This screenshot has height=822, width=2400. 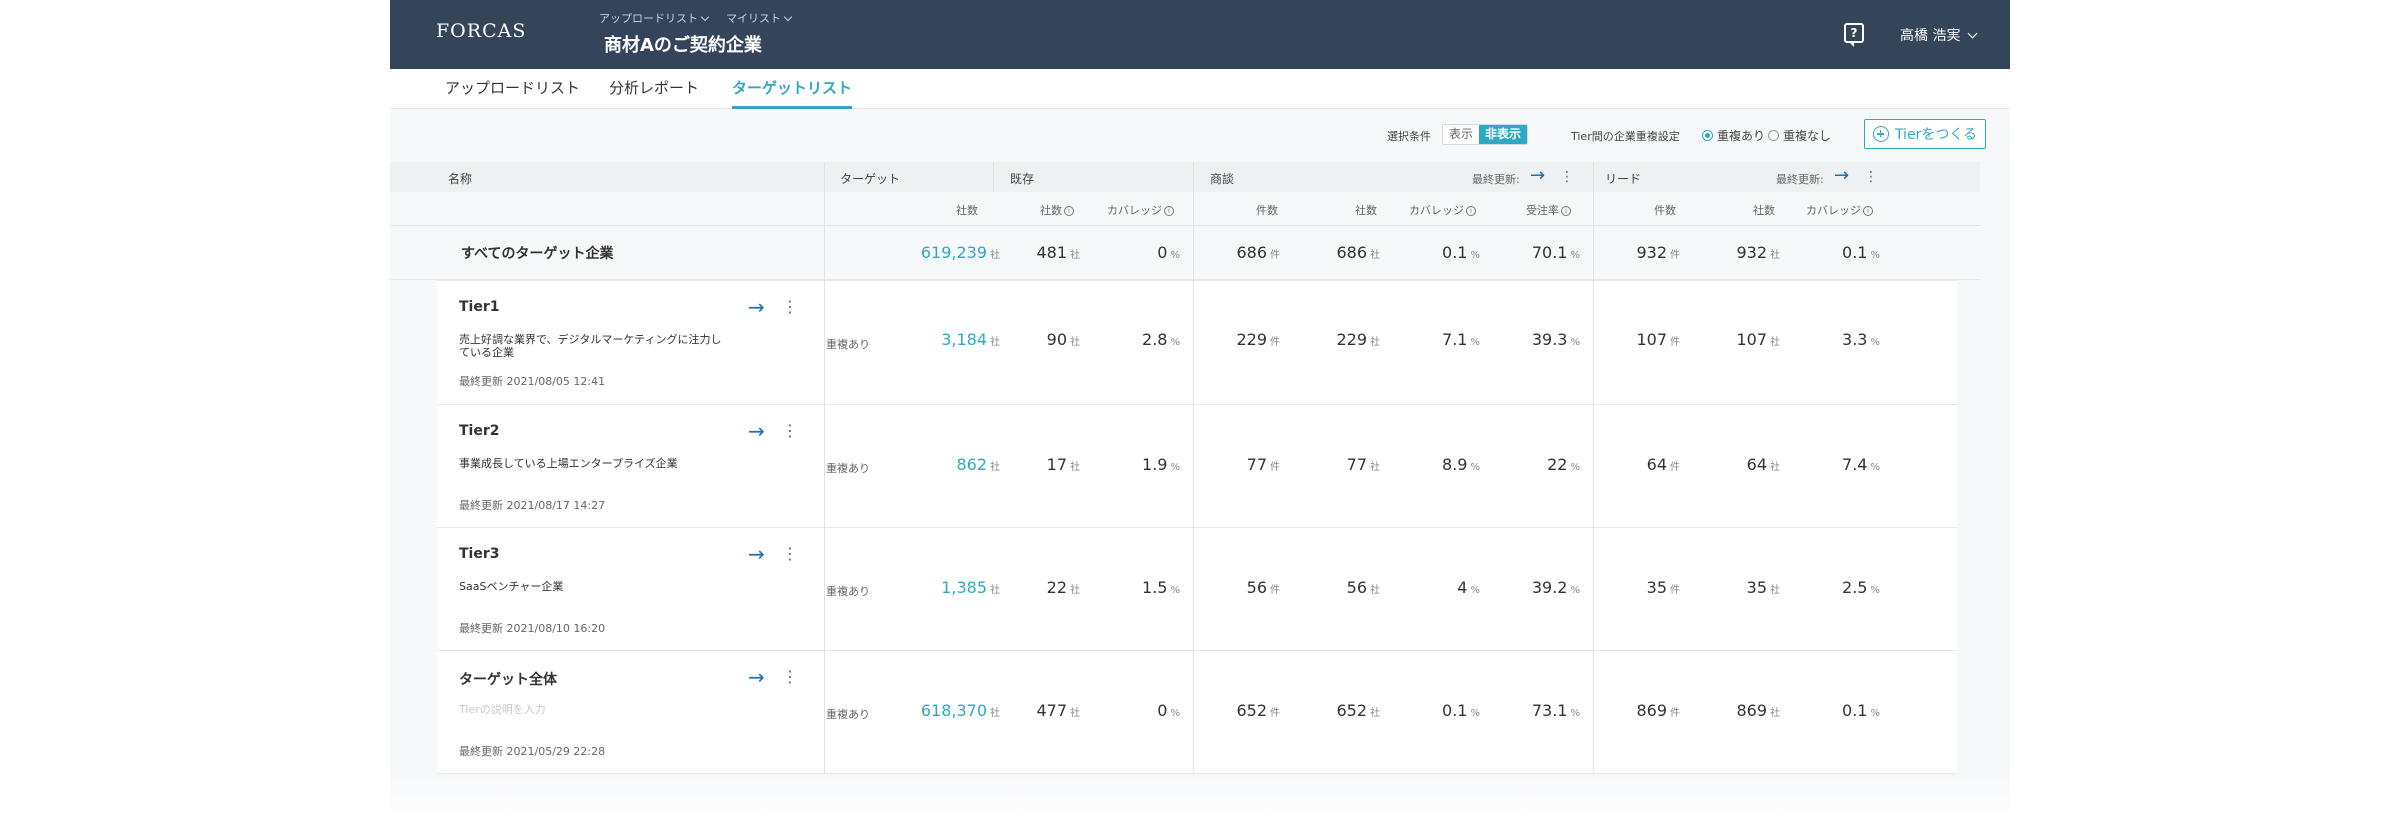 What do you see at coordinates (1707, 135) in the screenshot?
I see `radio-checked-icon` at bounding box center [1707, 135].